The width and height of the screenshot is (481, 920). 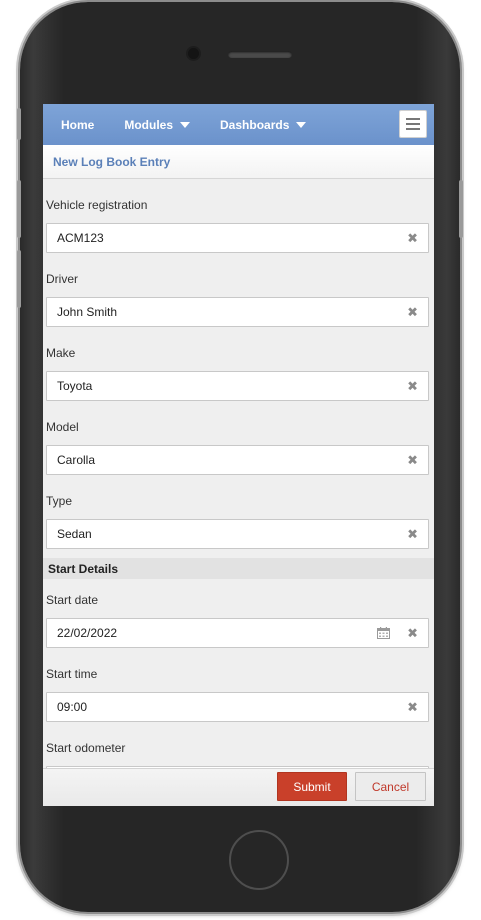 I want to click on make-field: ✖, so click(x=237, y=386).